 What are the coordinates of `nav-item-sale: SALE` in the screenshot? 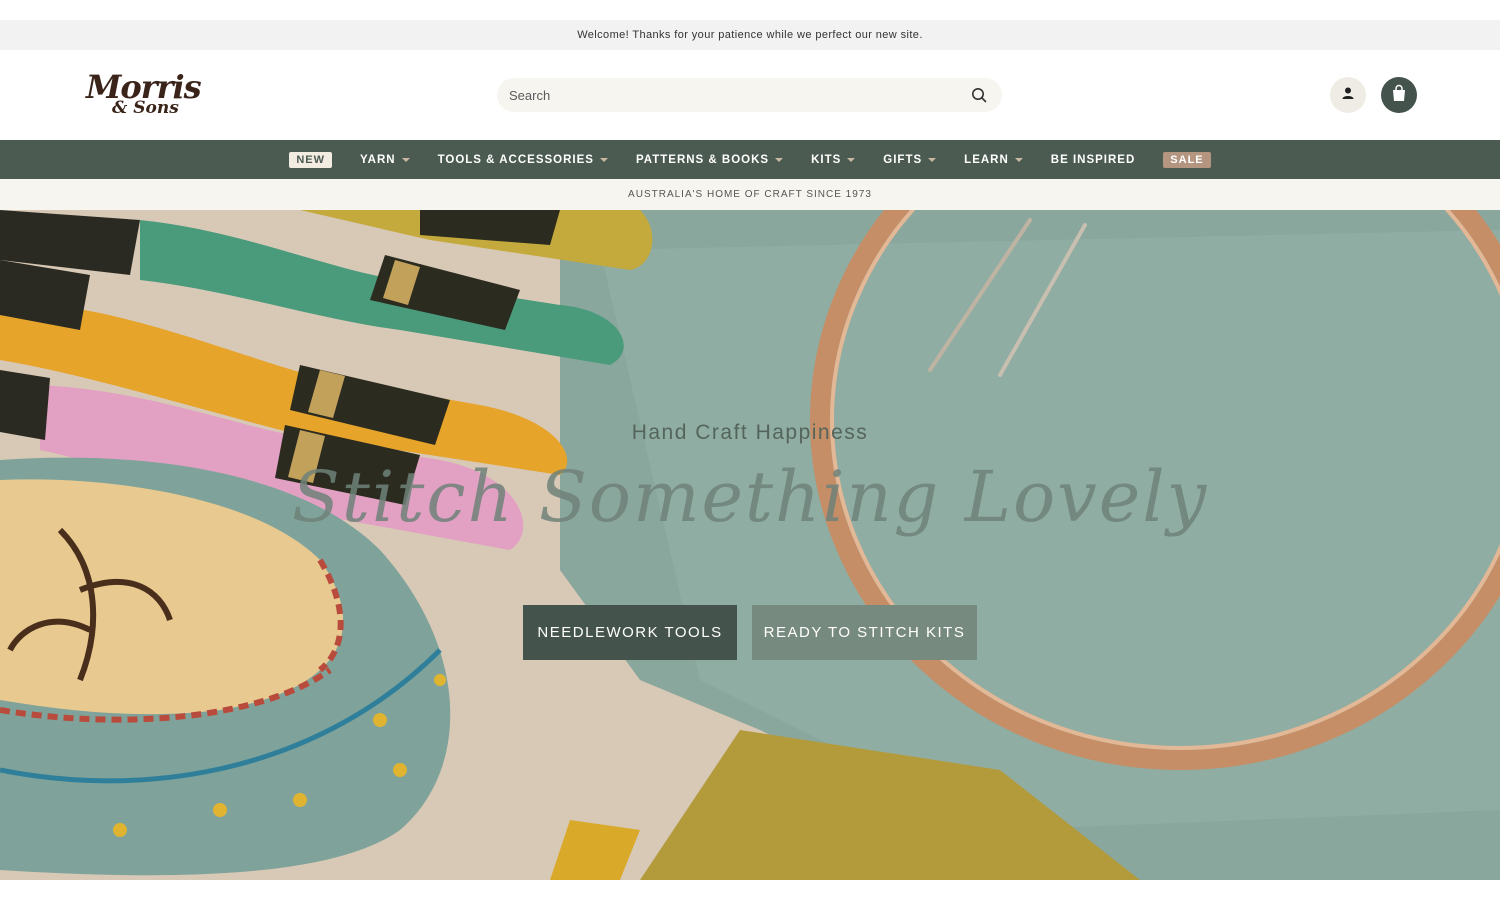 It's located at (1187, 159).